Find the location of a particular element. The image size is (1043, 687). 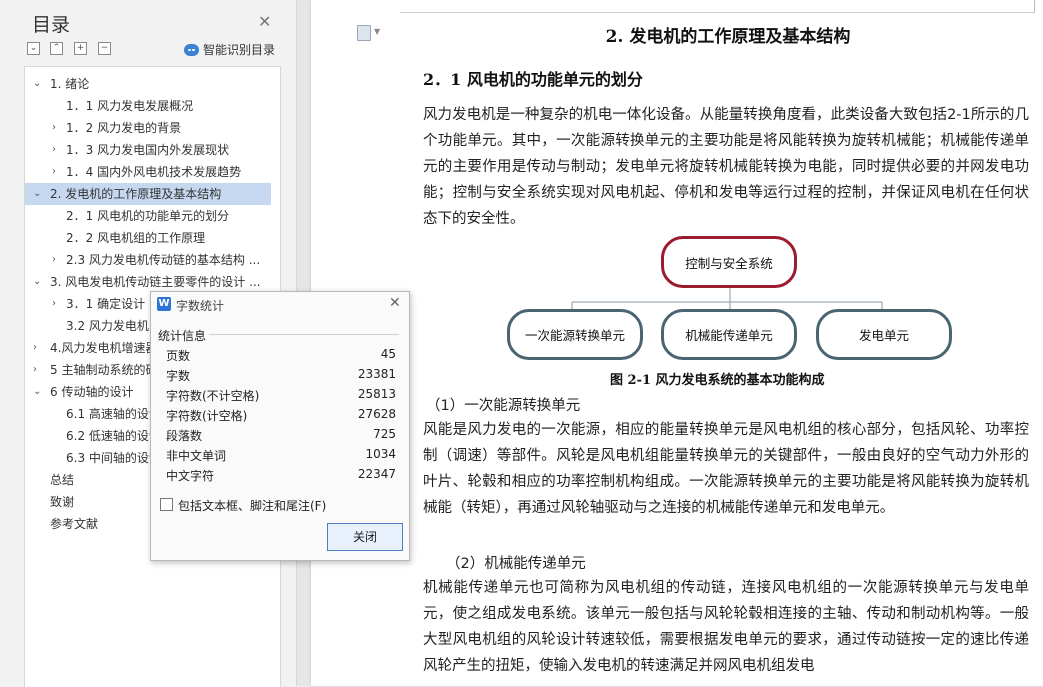

subheading: （1）一次能源转换单元 is located at coordinates (503, 406).